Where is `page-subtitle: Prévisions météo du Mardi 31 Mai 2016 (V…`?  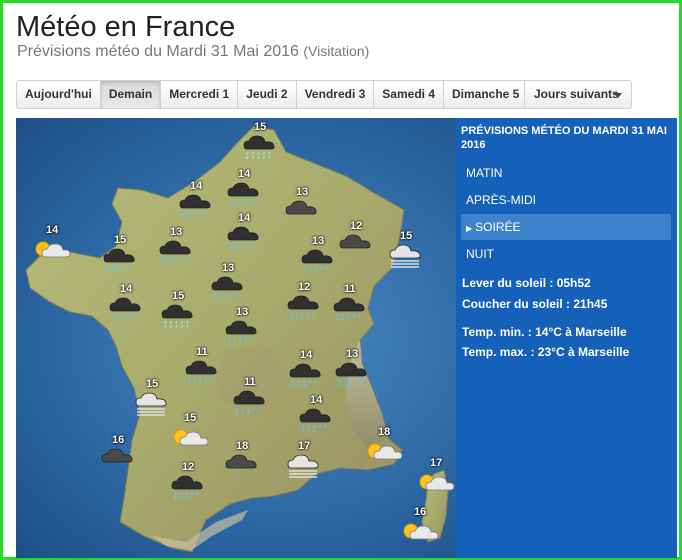
page-subtitle: Prévisions météo du Mardi 31 Mai 2016 (V… is located at coordinates (193, 52).